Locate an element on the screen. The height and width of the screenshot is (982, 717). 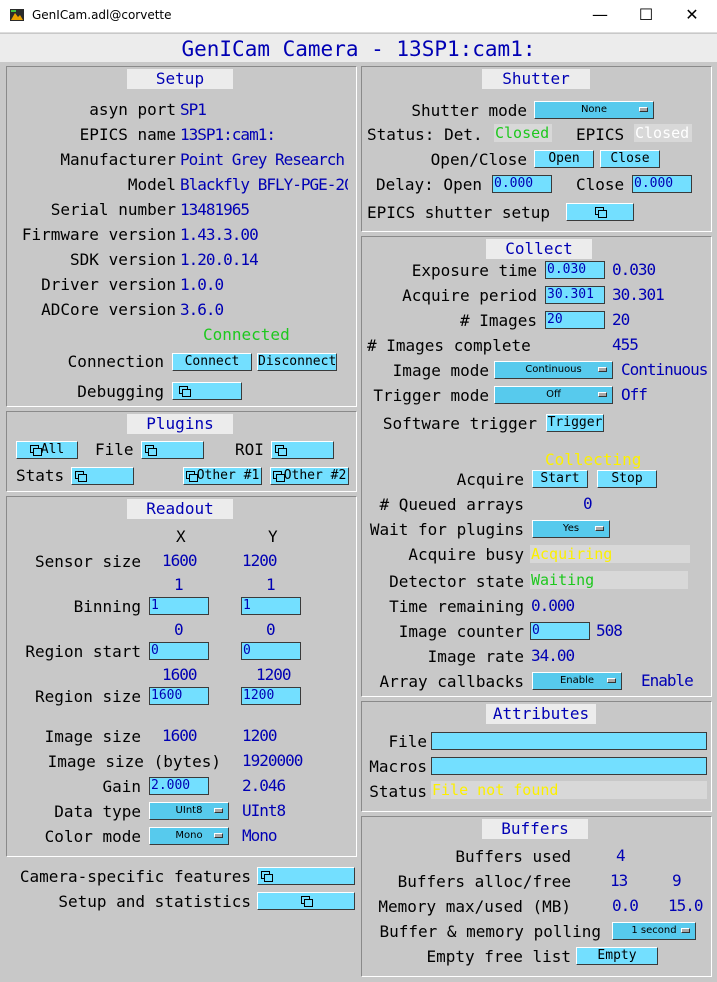
memory-label: Memory max/used (MB) is located at coordinates (474, 906).